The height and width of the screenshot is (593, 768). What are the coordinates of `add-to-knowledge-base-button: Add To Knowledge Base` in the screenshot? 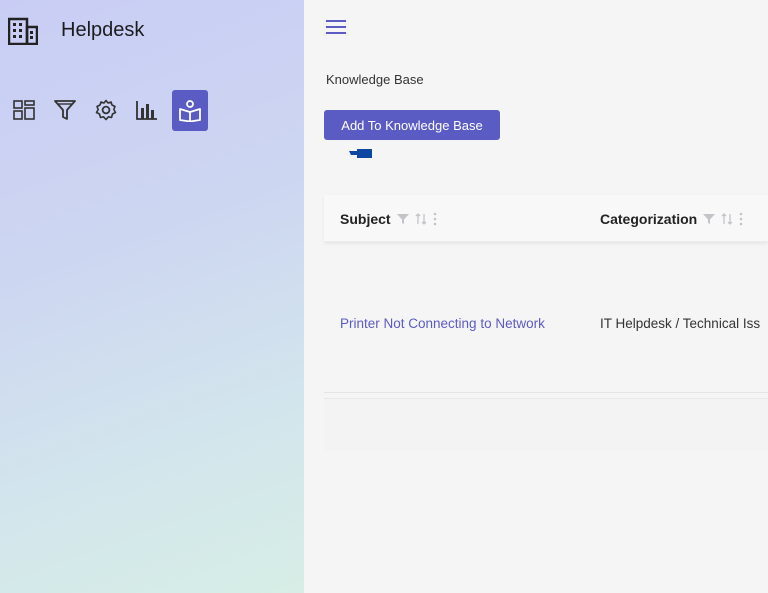 It's located at (412, 125).